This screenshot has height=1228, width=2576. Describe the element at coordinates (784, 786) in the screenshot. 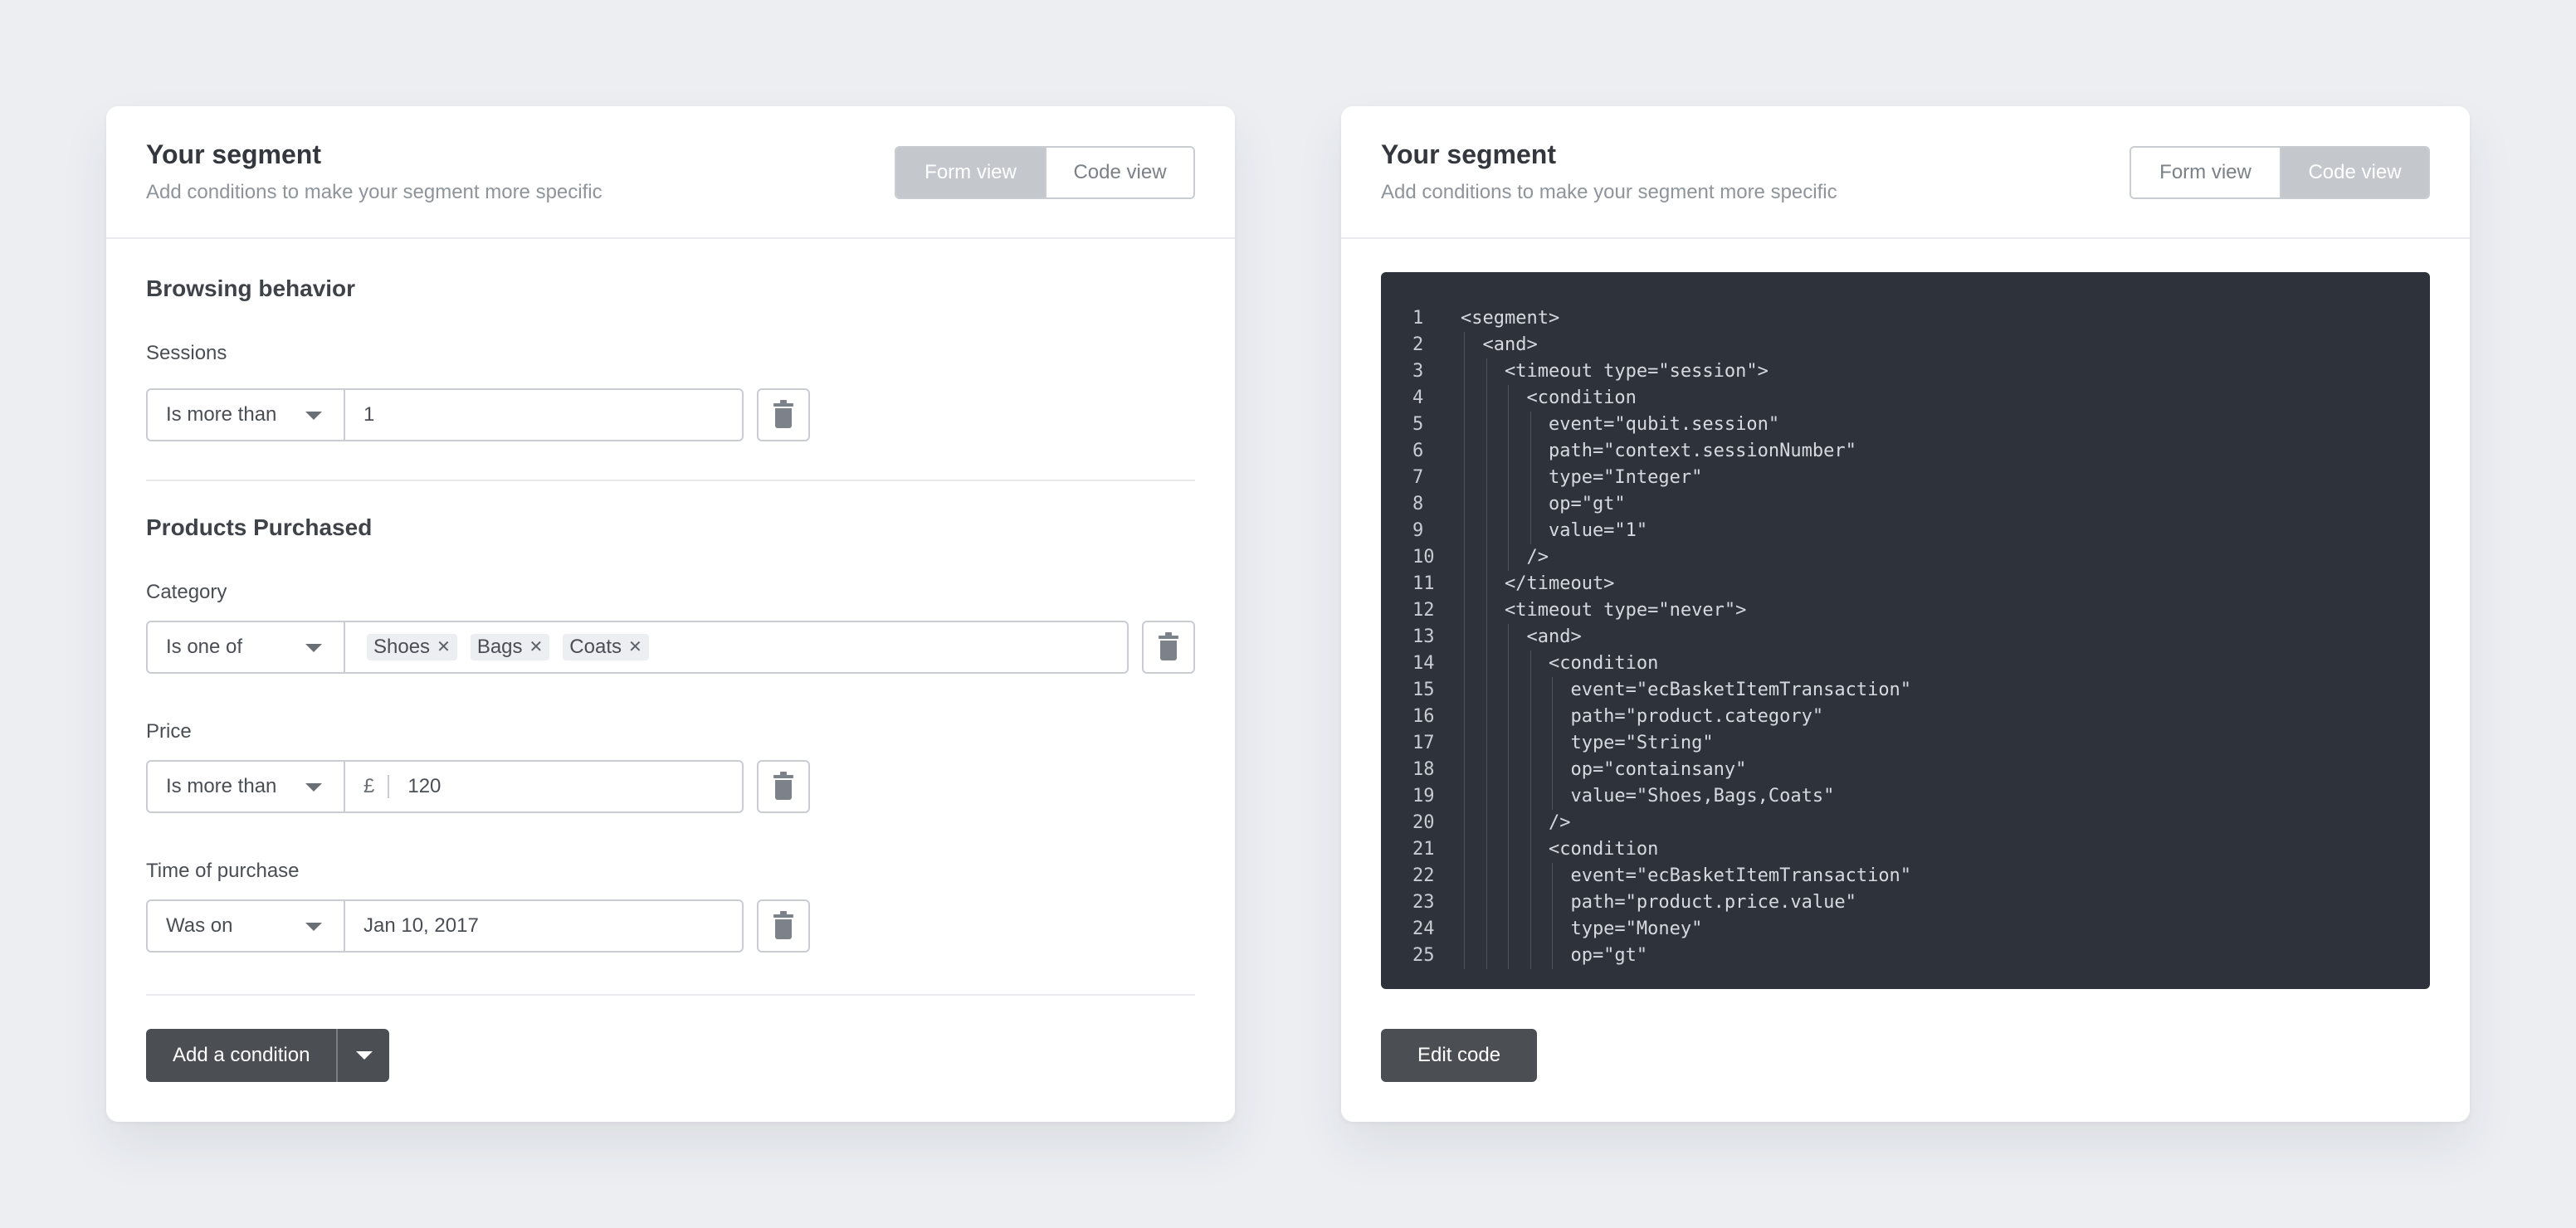

I see `delete-price-button` at that location.